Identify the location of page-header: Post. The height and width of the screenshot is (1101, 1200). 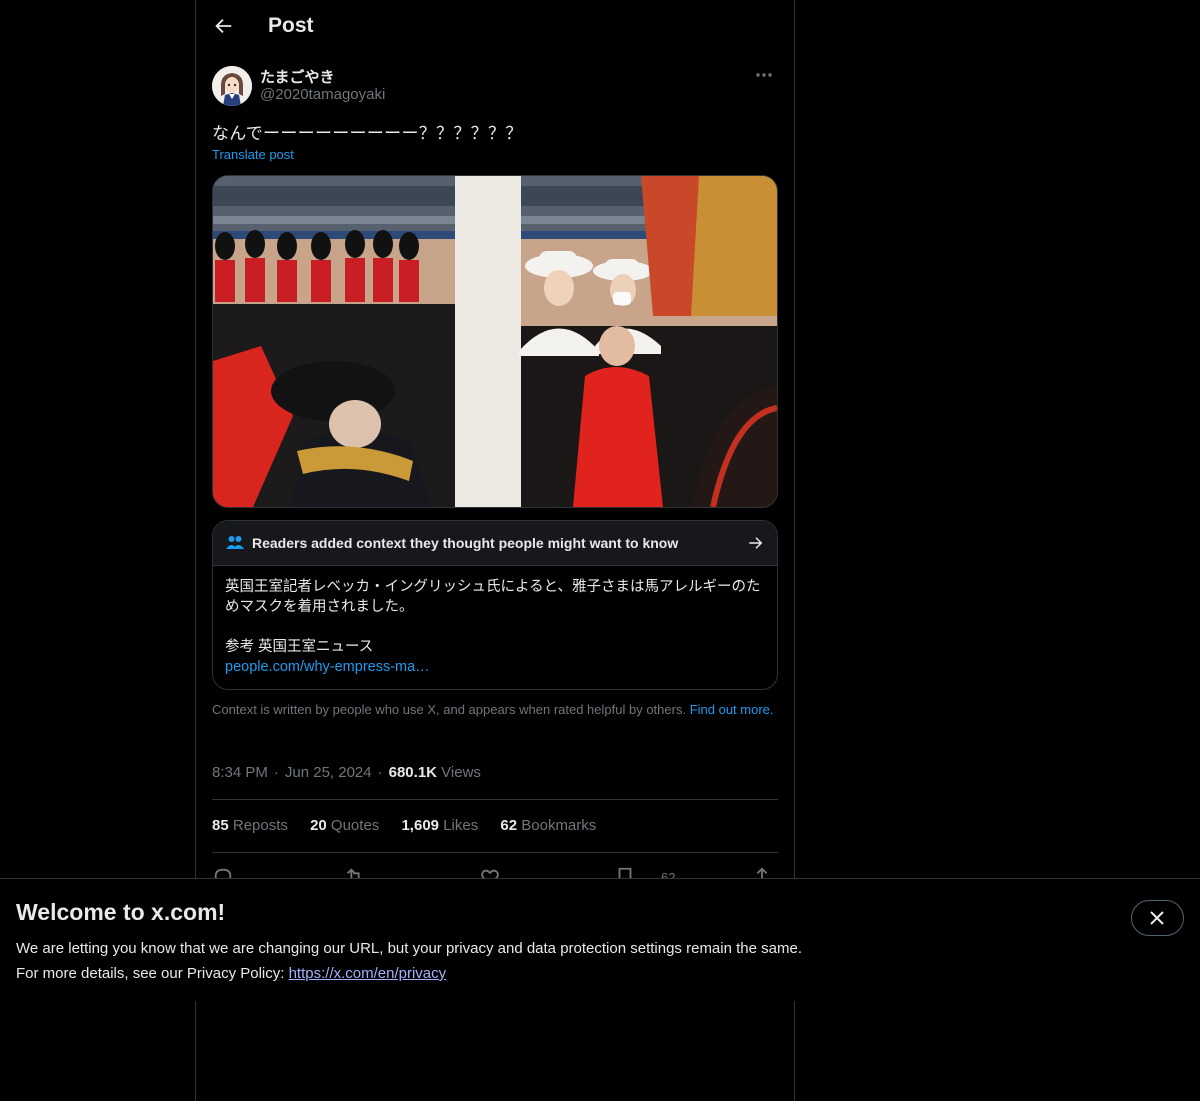
(495, 26).